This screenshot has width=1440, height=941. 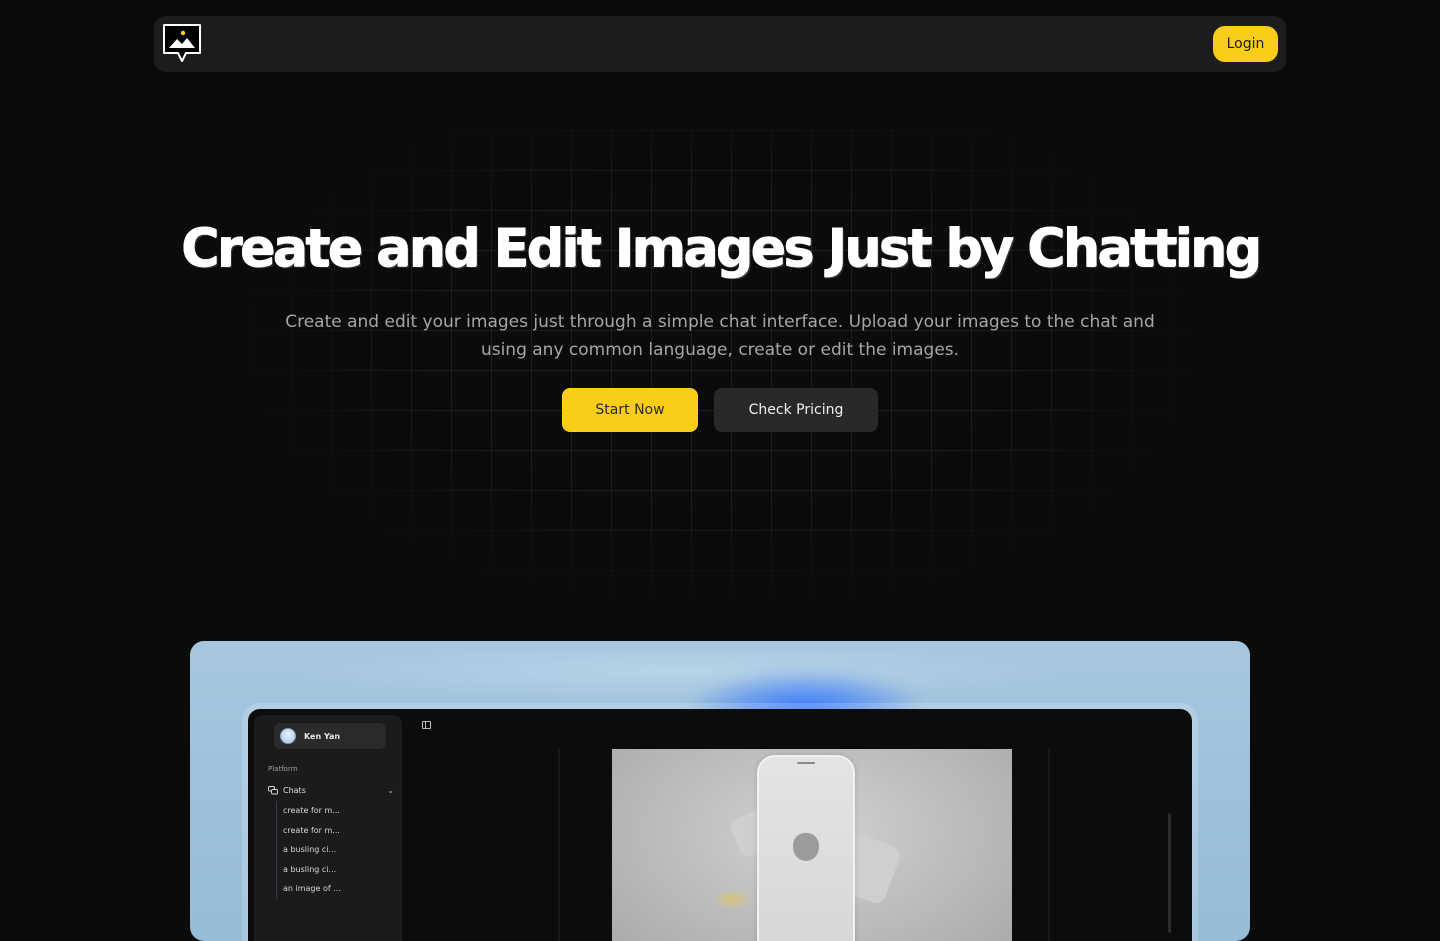 What do you see at coordinates (182, 44) in the screenshot?
I see `image-chat-logo-icon` at bounding box center [182, 44].